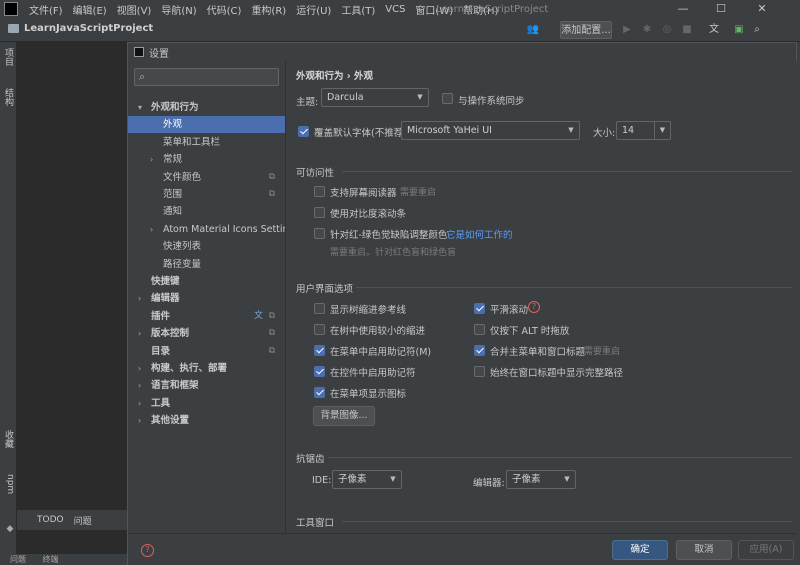 Image resolution: width=800 pixels, height=565 pixels. Describe the element at coordinates (363, 193) in the screenshot. I see `screen-reader-label: 支持屏幕阅读器` at that location.